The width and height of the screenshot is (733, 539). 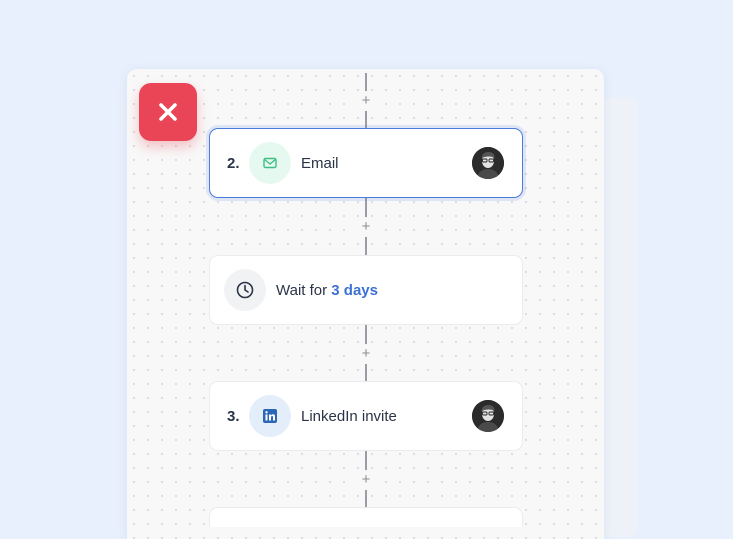 I want to click on step-card-email: 2. Email, so click(x=366, y=163).